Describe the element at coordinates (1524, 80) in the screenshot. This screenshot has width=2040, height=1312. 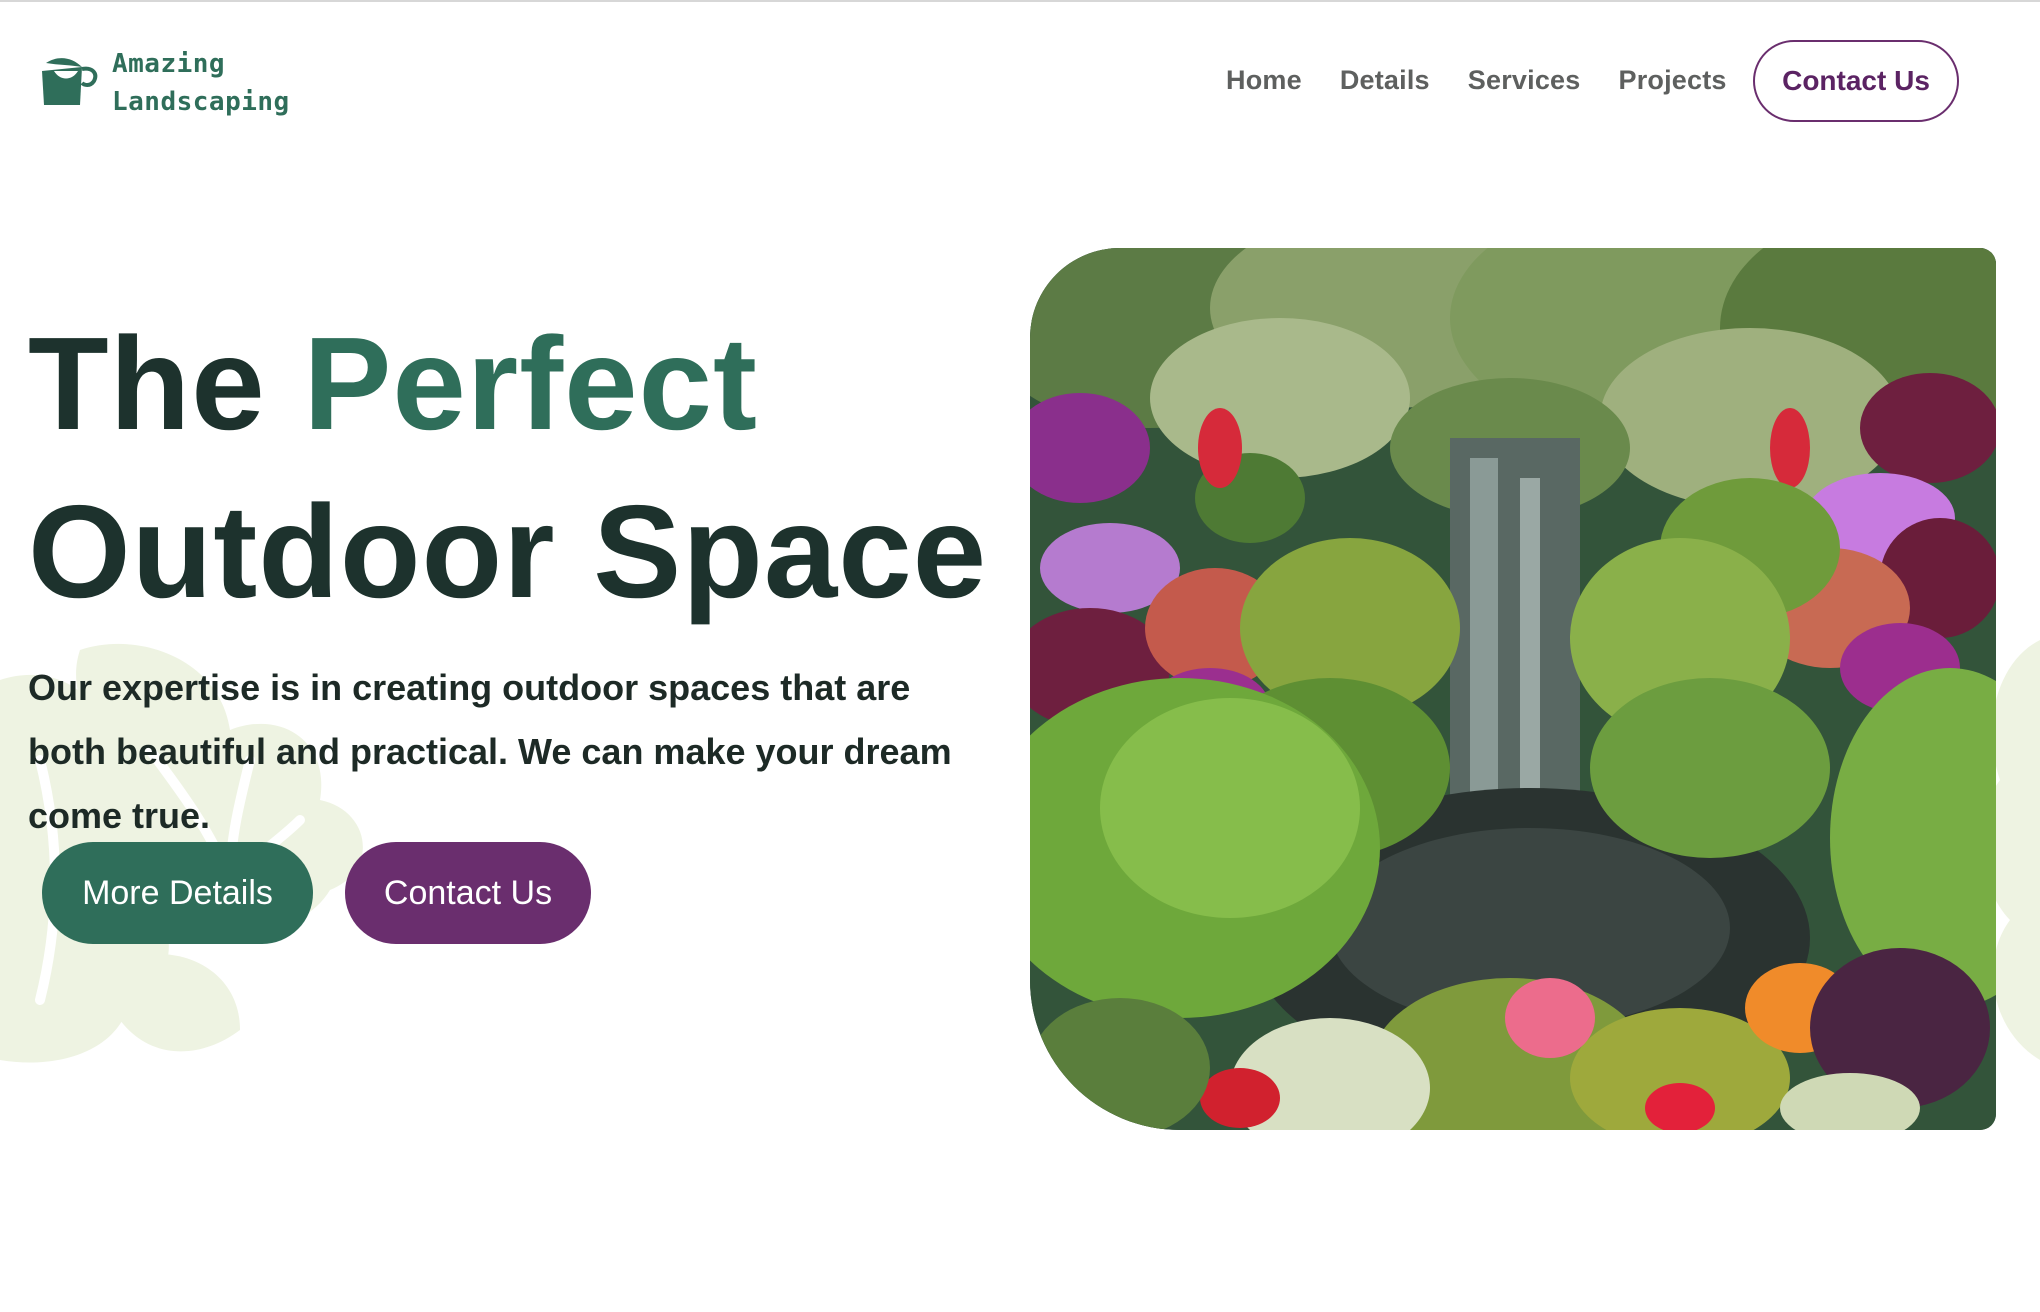
I see `nav-item-services: Services` at that location.